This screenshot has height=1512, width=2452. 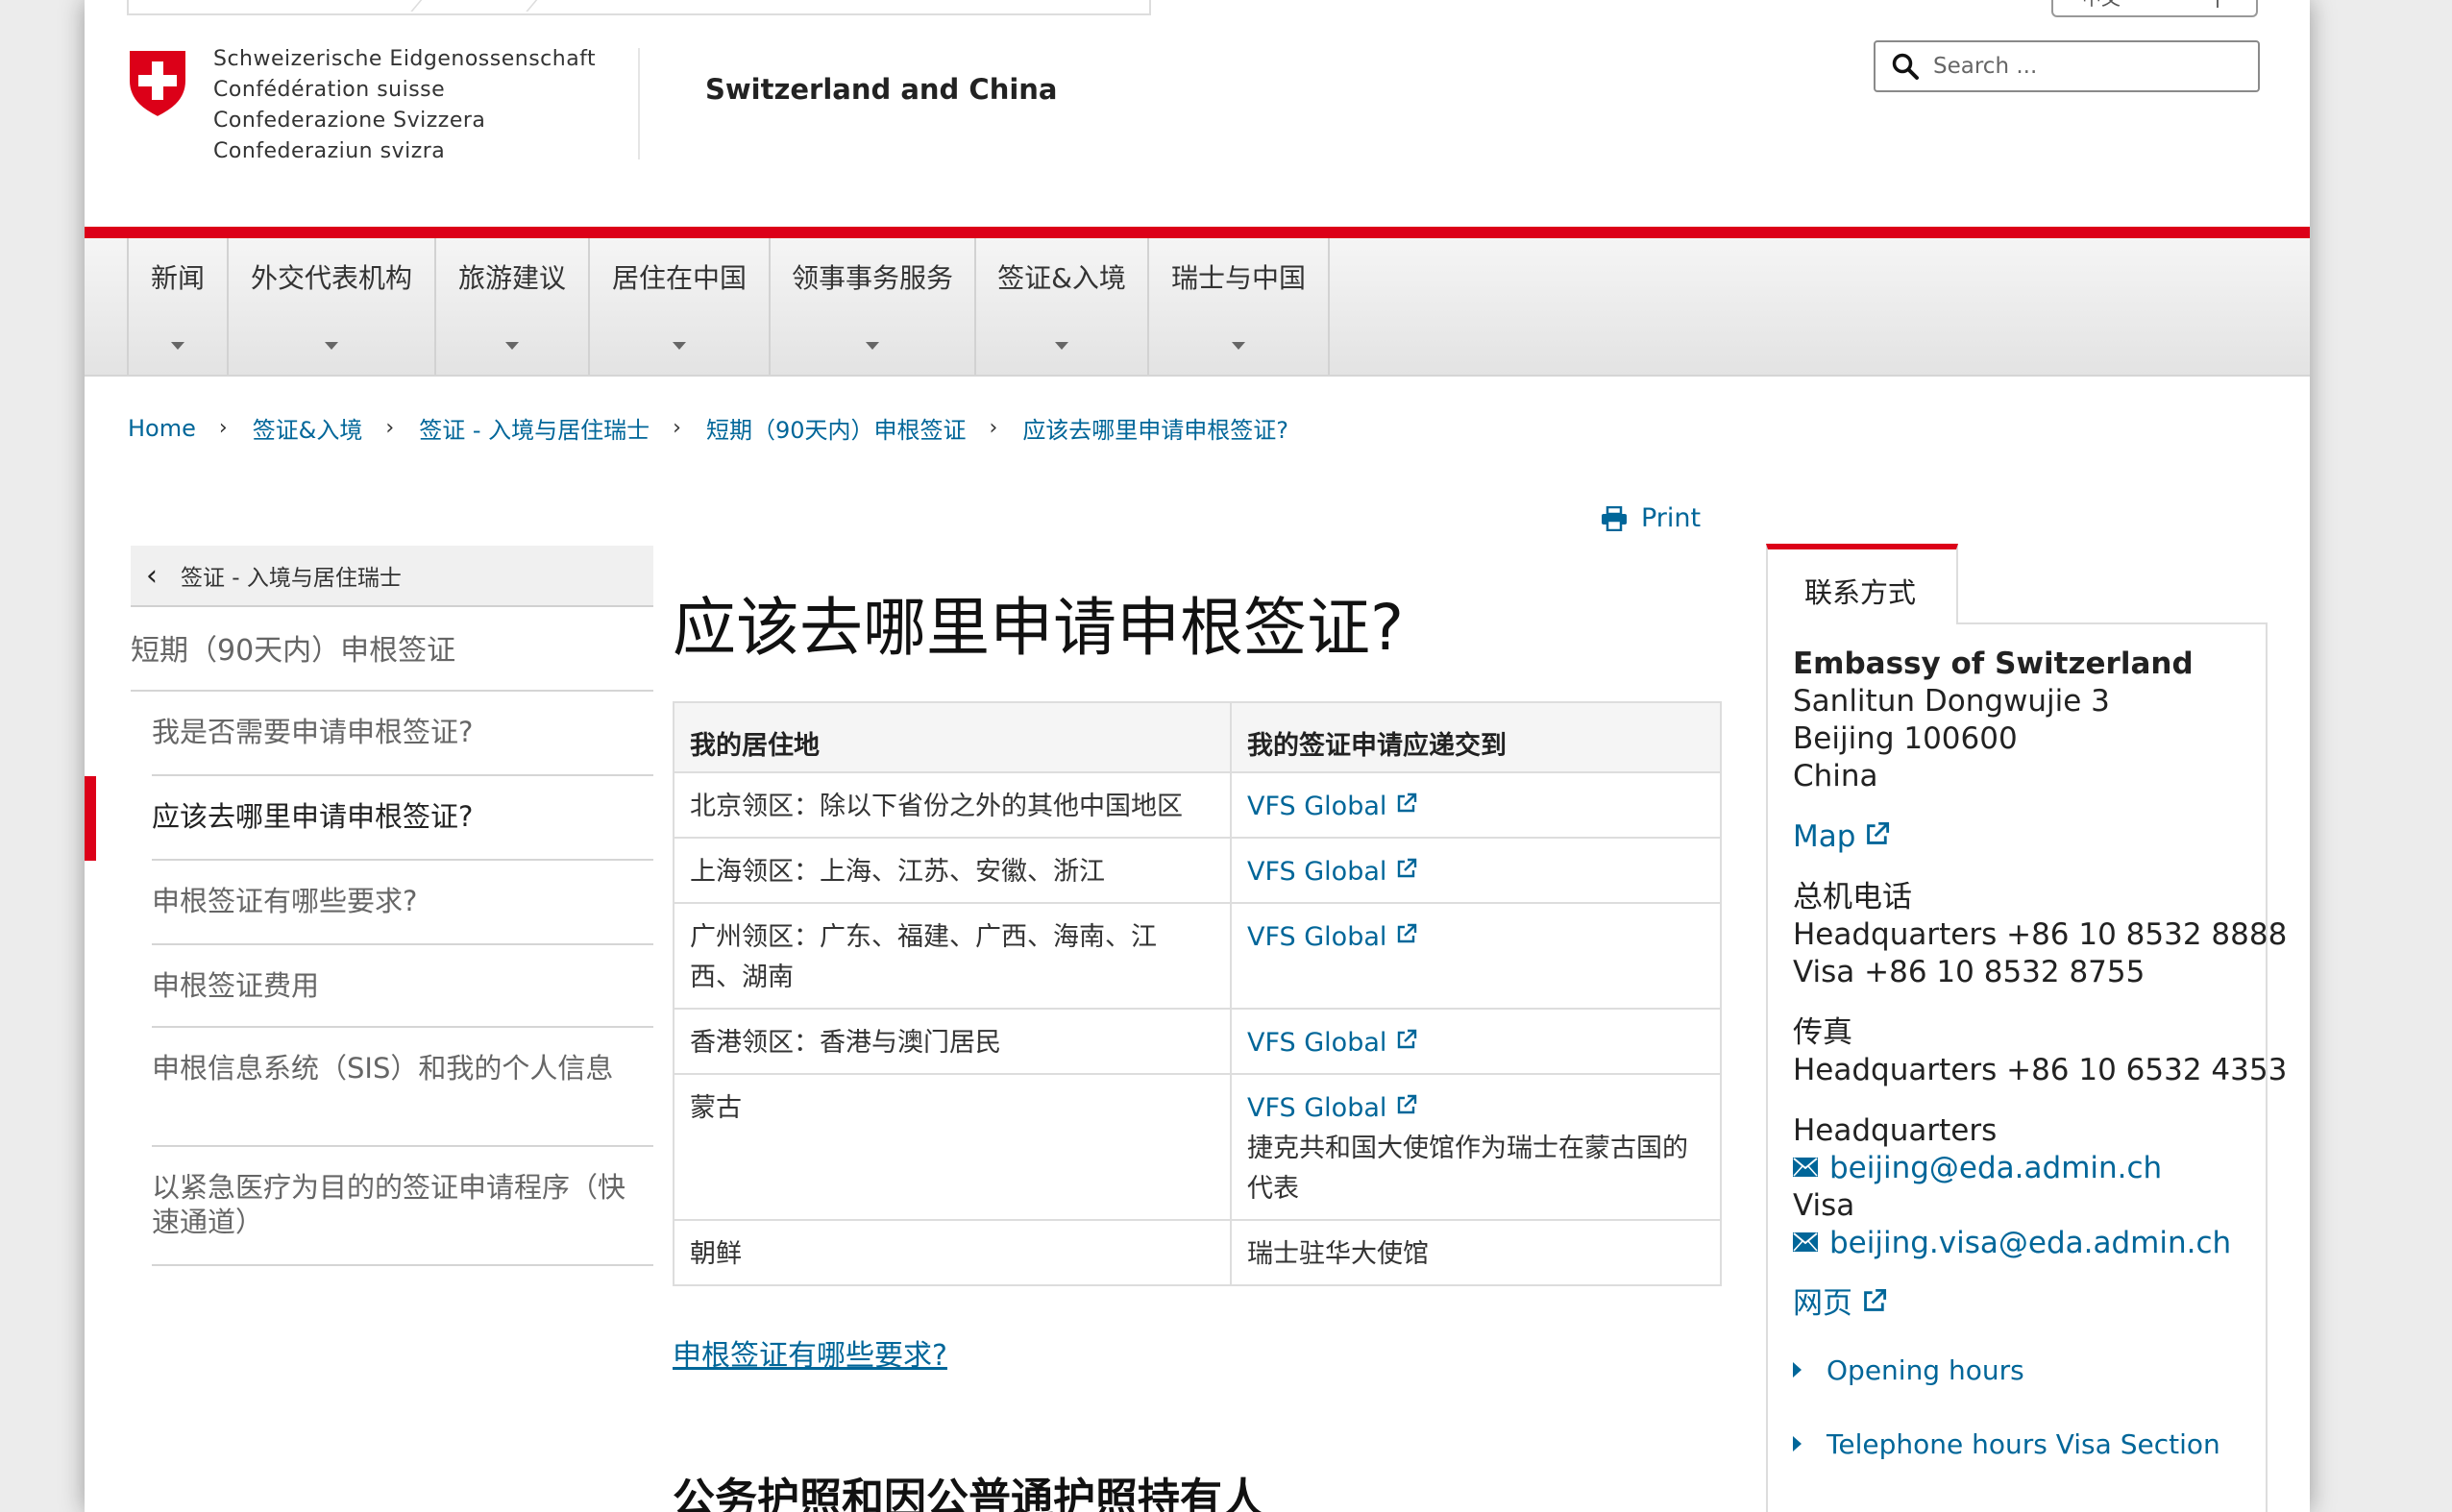 I want to click on left-nav-parent: 短期（90天内）申根签证, so click(x=293, y=647).